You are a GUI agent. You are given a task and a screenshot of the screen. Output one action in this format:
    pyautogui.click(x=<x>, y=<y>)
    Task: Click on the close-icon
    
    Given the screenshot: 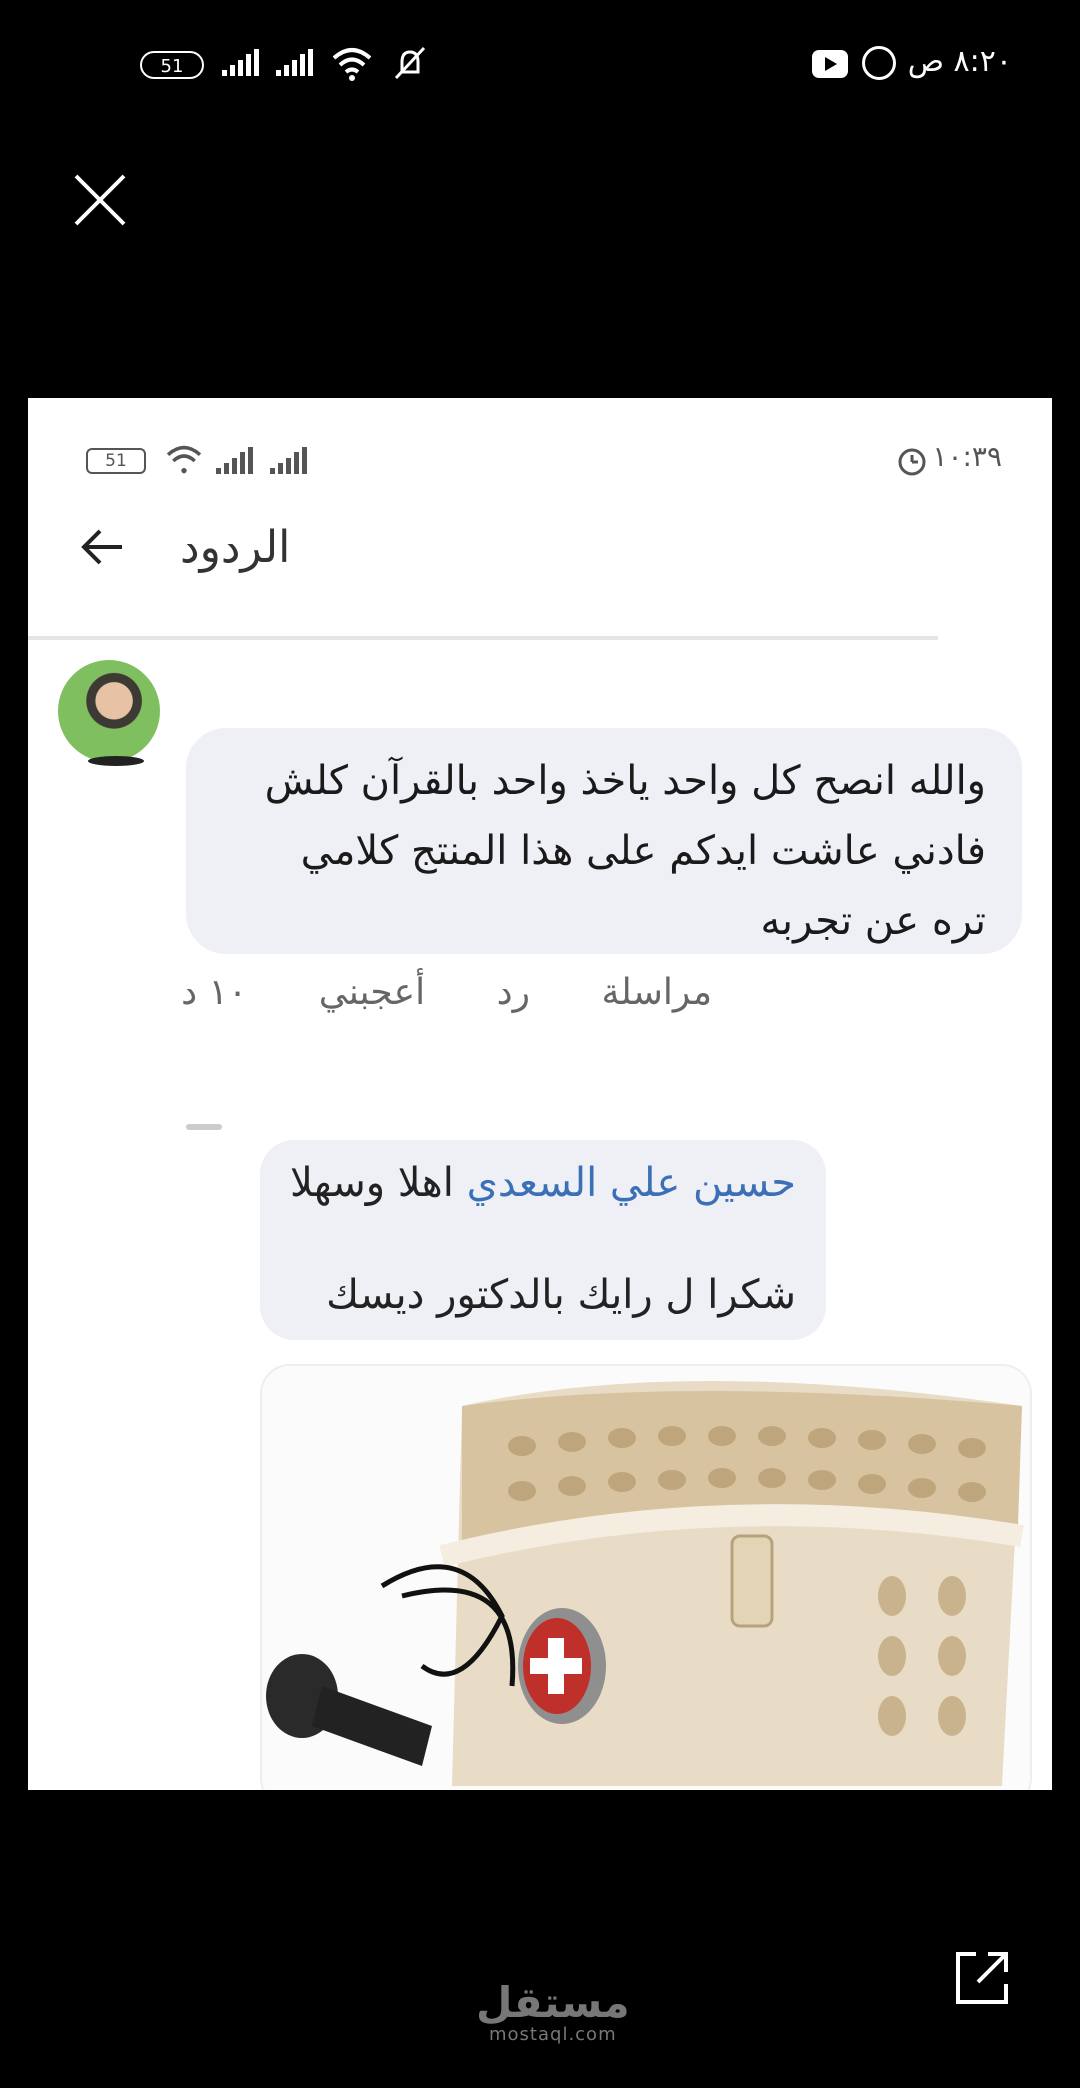 What is the action you would take?
    pyautogui.click(x=100, y=200)
    